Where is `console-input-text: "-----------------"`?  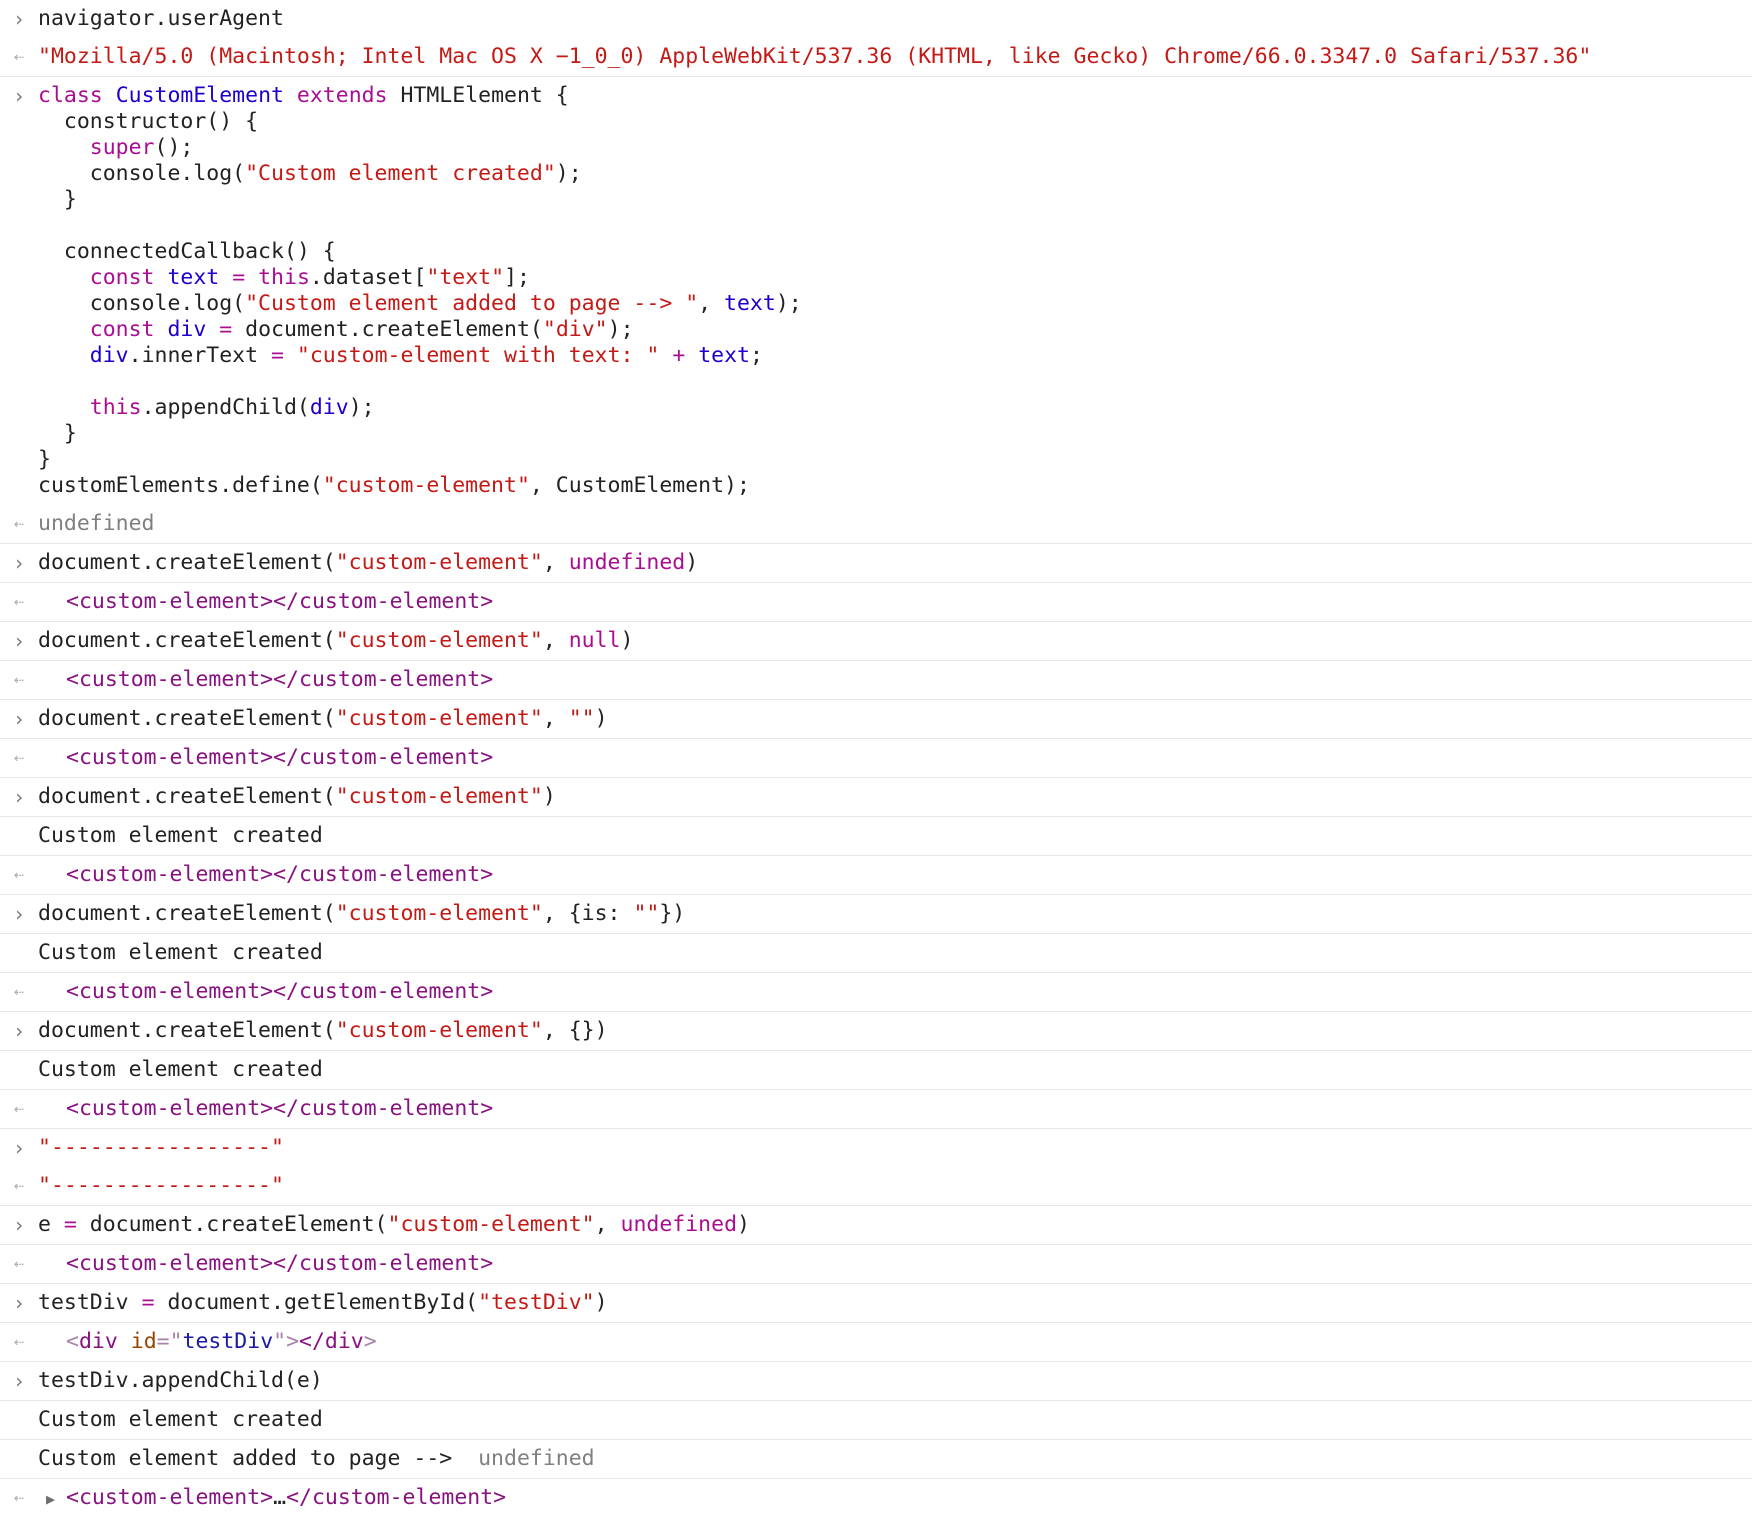
console-input-text: "-----------------" is located at coordinates (161, 1147).